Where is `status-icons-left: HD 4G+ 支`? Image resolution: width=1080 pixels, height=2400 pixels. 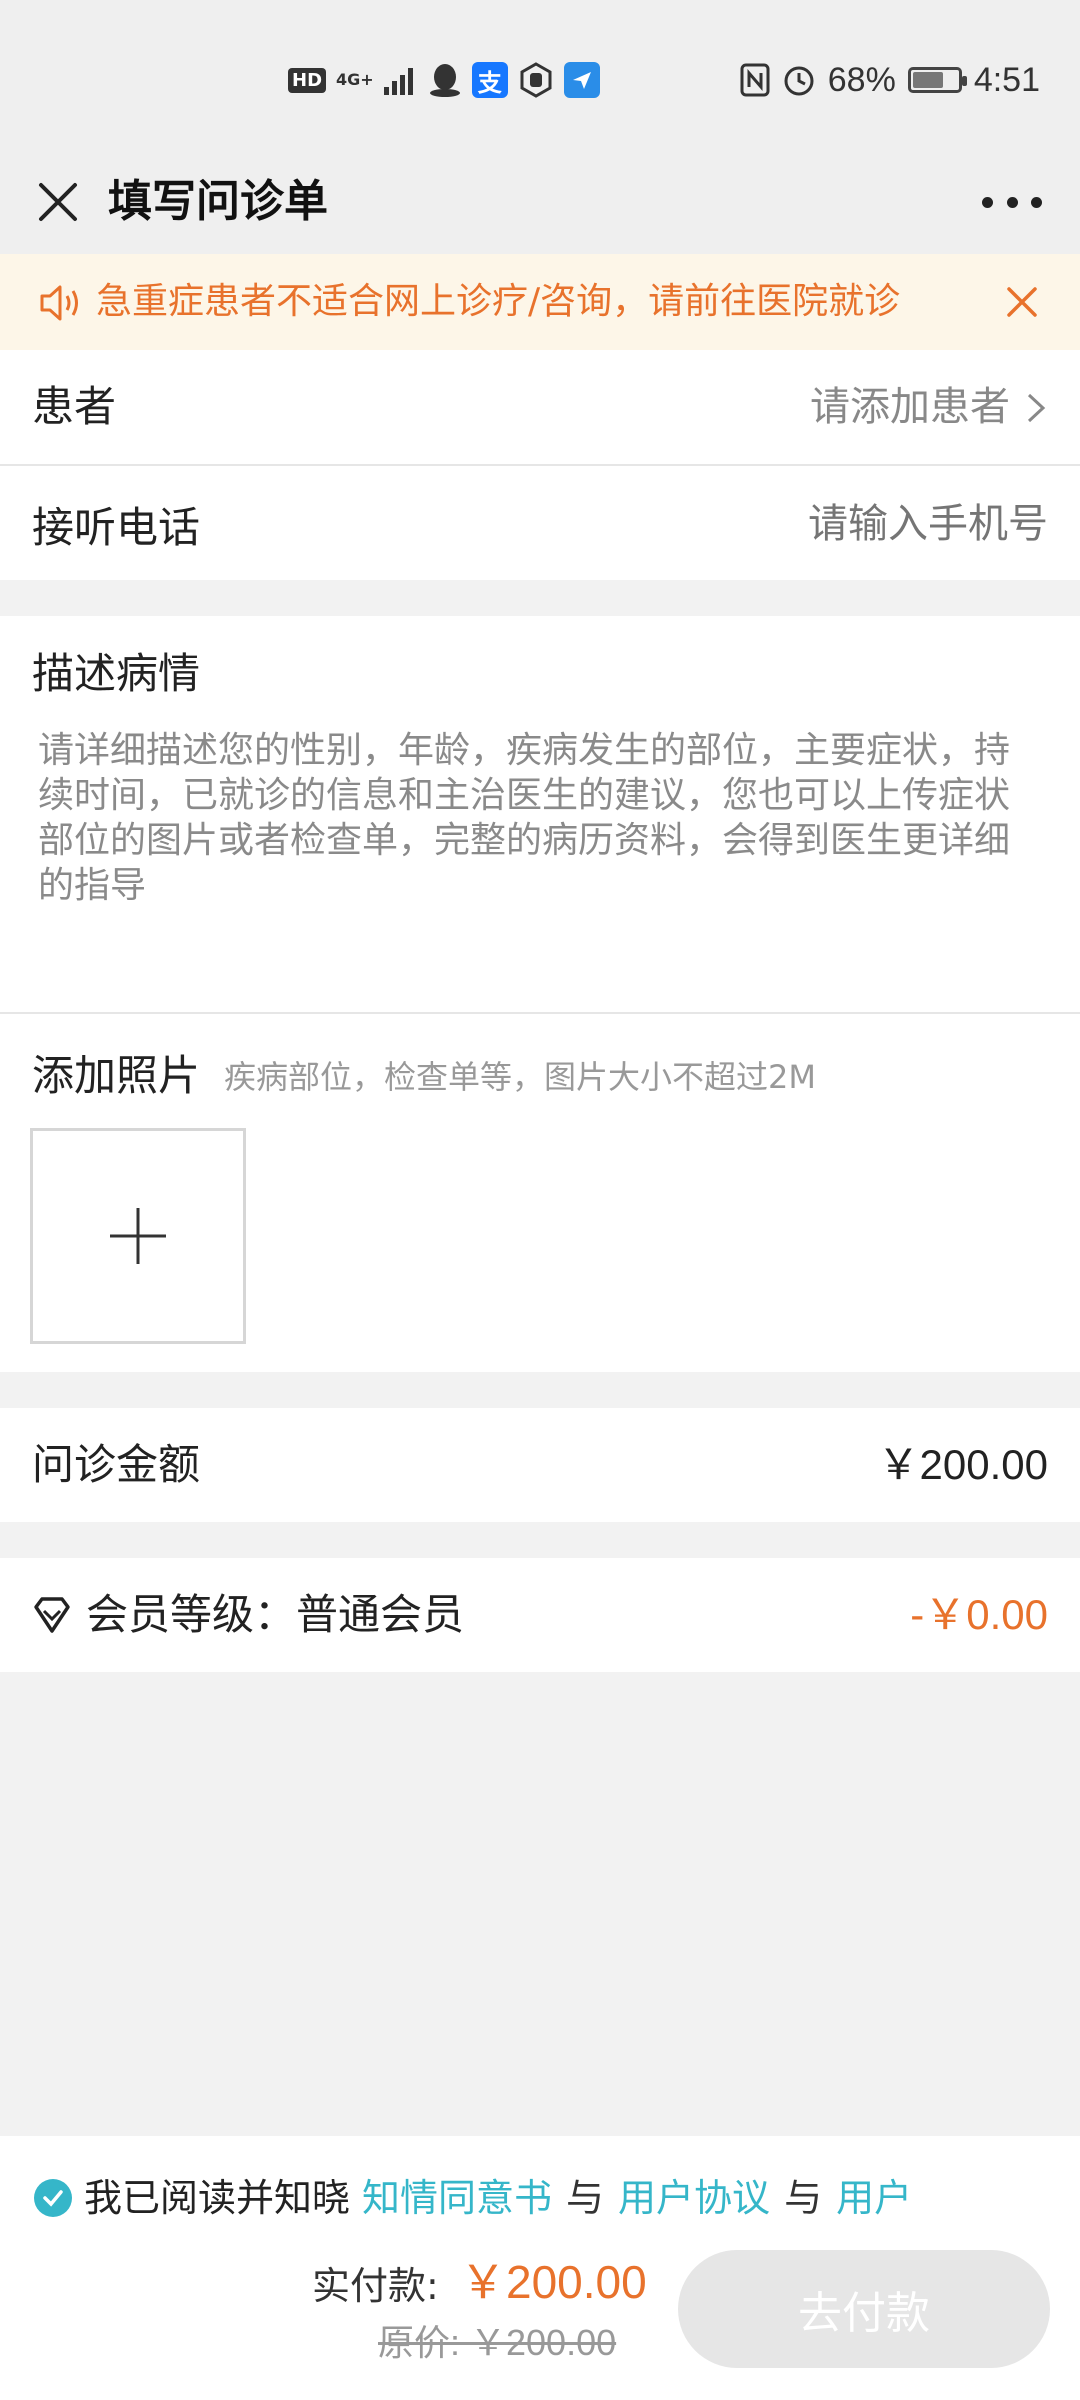 status-icons-left: HD 4G+ 支 is located at coordinates (444, 80).